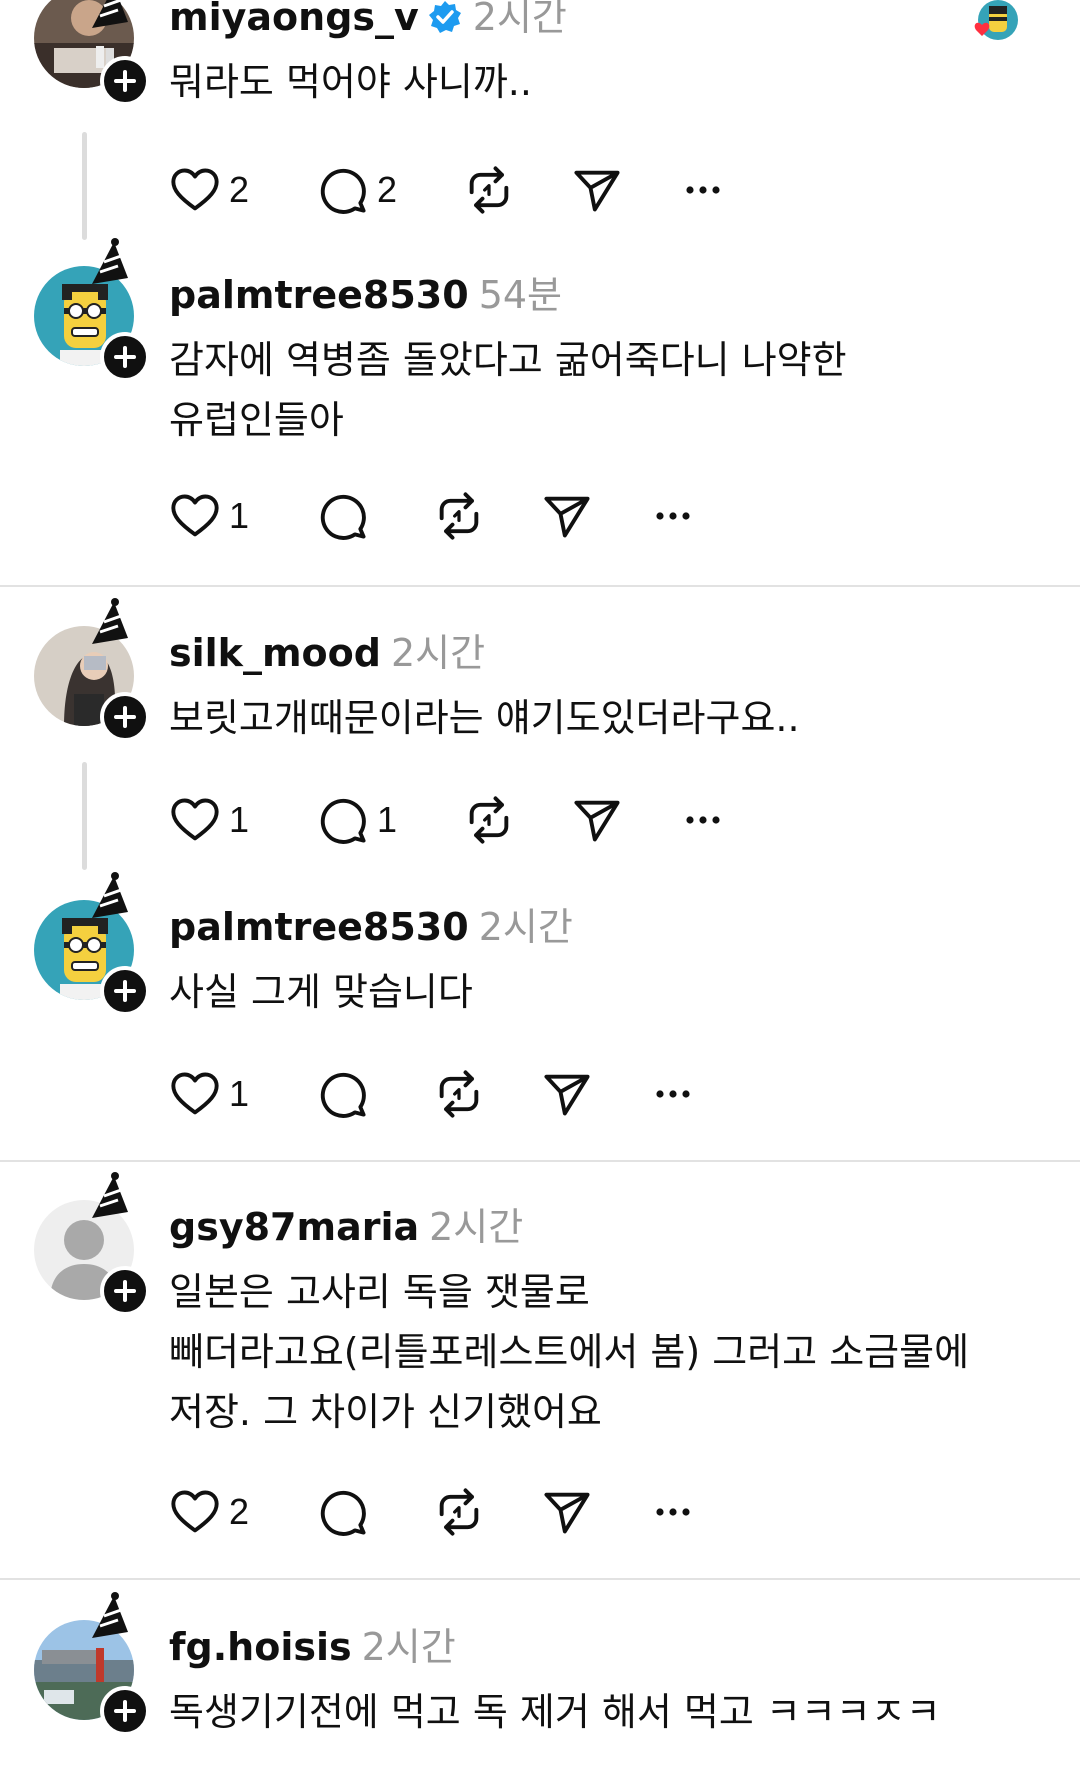 Image resolution: width=1080 pixels, height=1774 pixels. I want to click on post-header: palmtree8530 54분, so click(365, 295).